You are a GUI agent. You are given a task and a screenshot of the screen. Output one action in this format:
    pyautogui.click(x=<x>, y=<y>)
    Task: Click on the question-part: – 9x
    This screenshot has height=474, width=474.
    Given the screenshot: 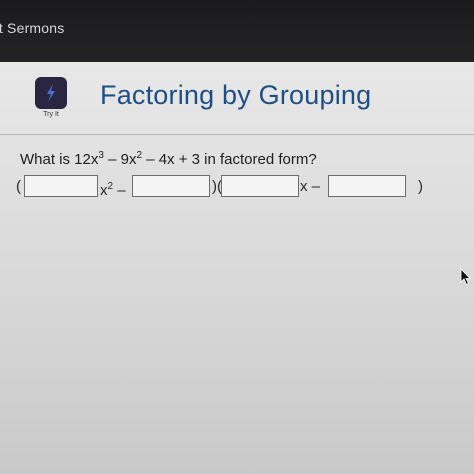 What is the action you would take?
    pyautogui.click(x=120, y=159)
    